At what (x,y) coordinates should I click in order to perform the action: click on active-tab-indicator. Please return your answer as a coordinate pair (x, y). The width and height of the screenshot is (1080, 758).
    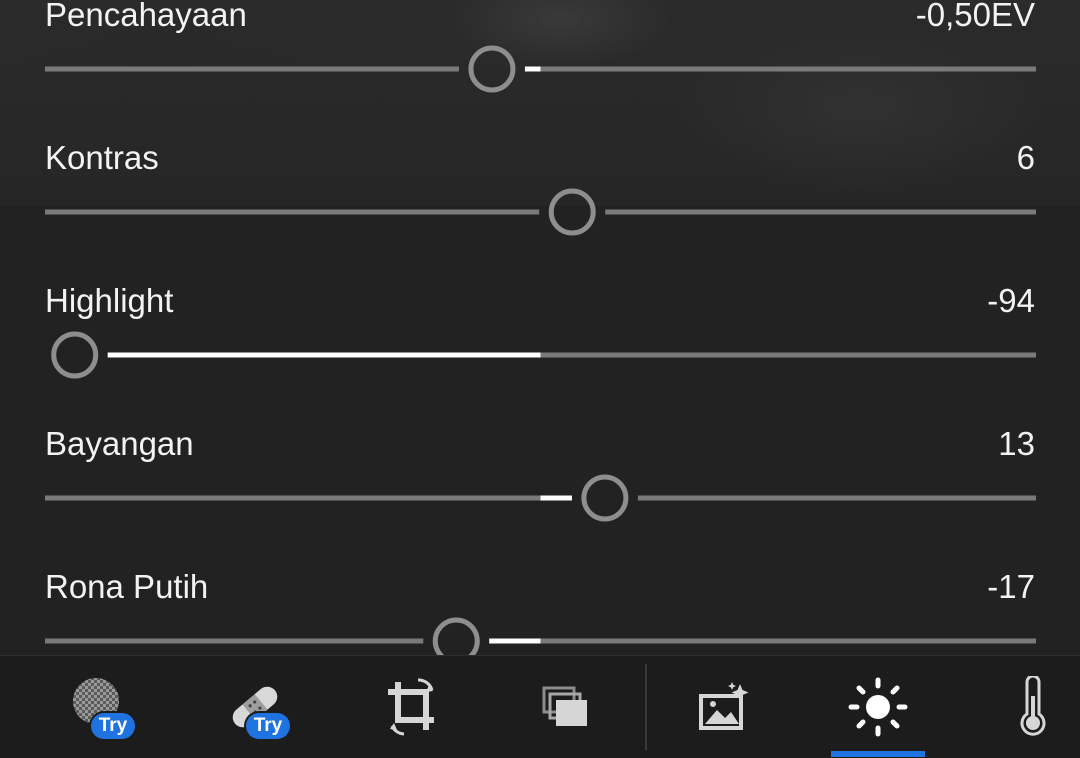
    Looking at the image, I should click on (878, 754).